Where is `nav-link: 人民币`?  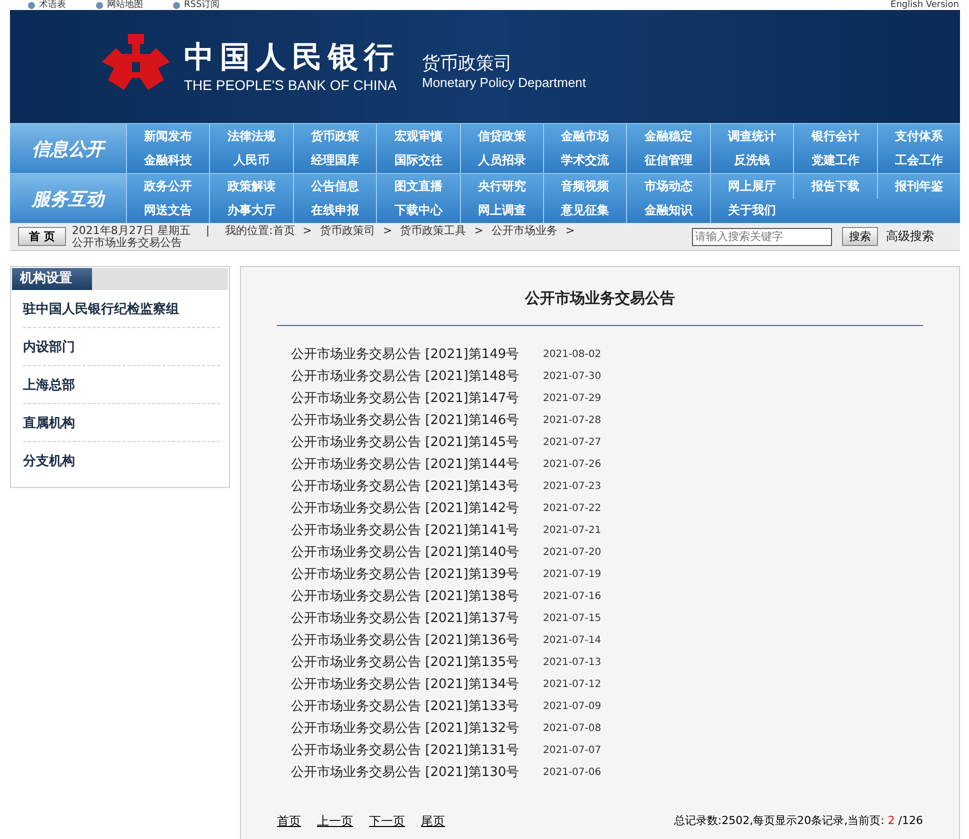
nav-link: 人民币 is located at coordinates (251, 160).